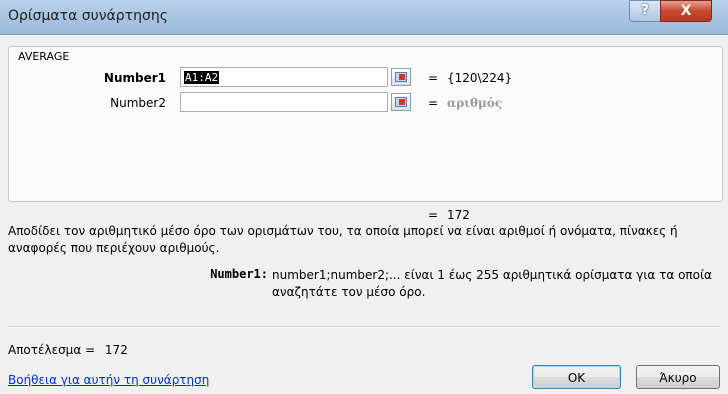 The width and height of the screenshot is (728, 394). Describe the element at coordinates (401, 102) in the screenshot. I see `number2-collapse-dialog-icon` at that location.